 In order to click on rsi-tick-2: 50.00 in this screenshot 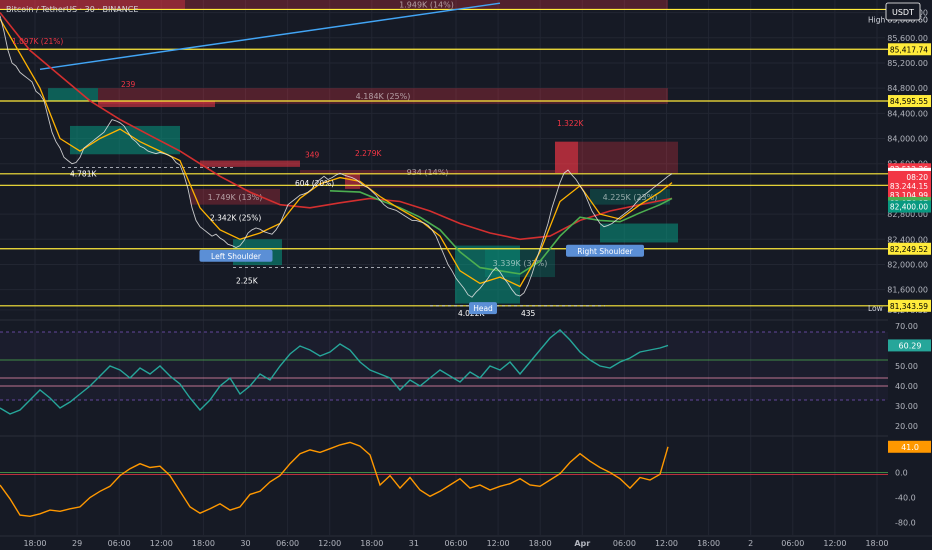, I will do `click(906, 366)`.